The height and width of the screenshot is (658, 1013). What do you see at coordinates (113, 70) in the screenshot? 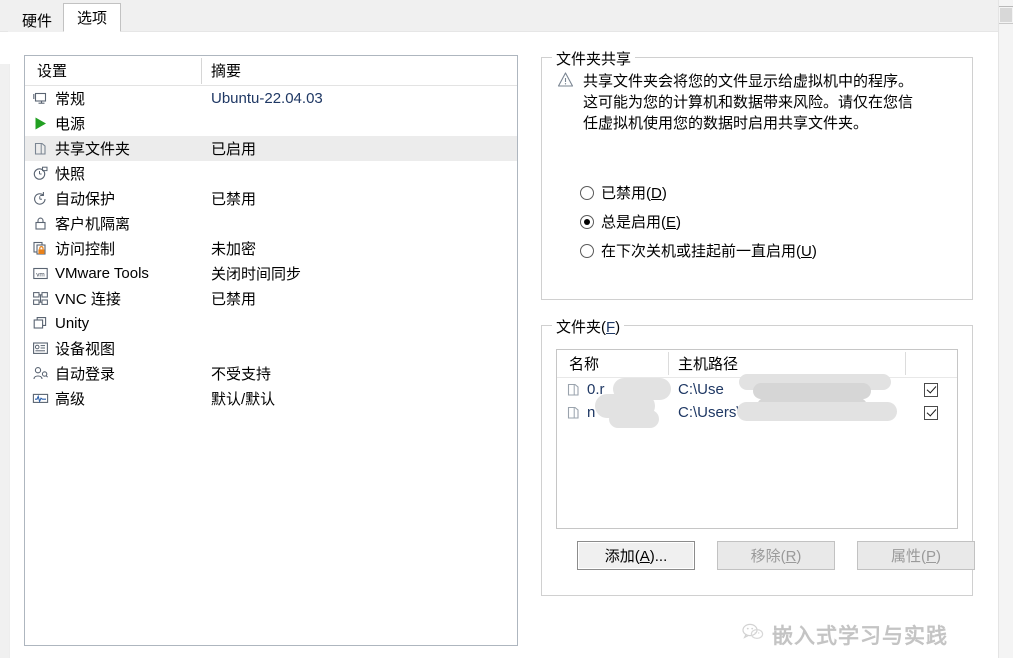
I see `column-header-settings: 设置` at bounding box center [113, 70].